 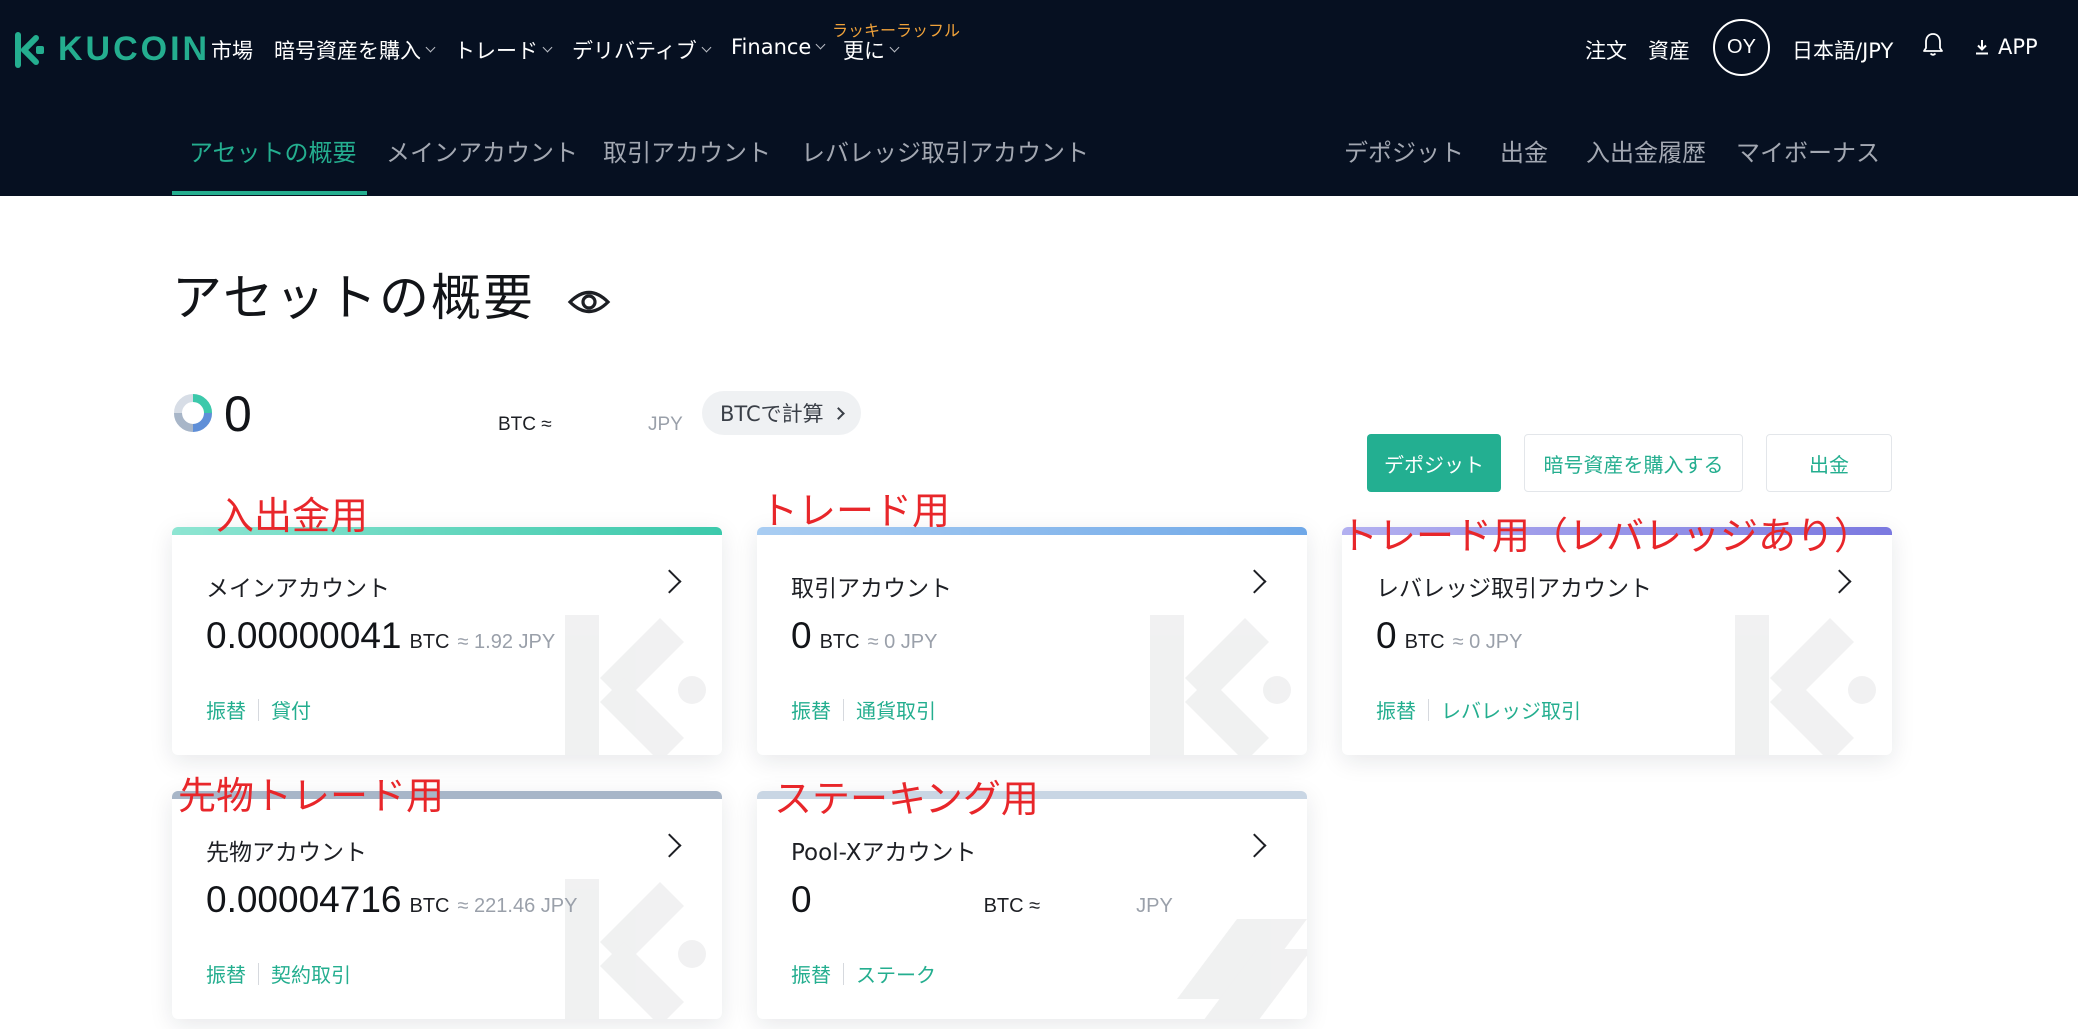 I want to click on annotation-deposit-withdraw: 入出金用, so click(x=292, y=516).